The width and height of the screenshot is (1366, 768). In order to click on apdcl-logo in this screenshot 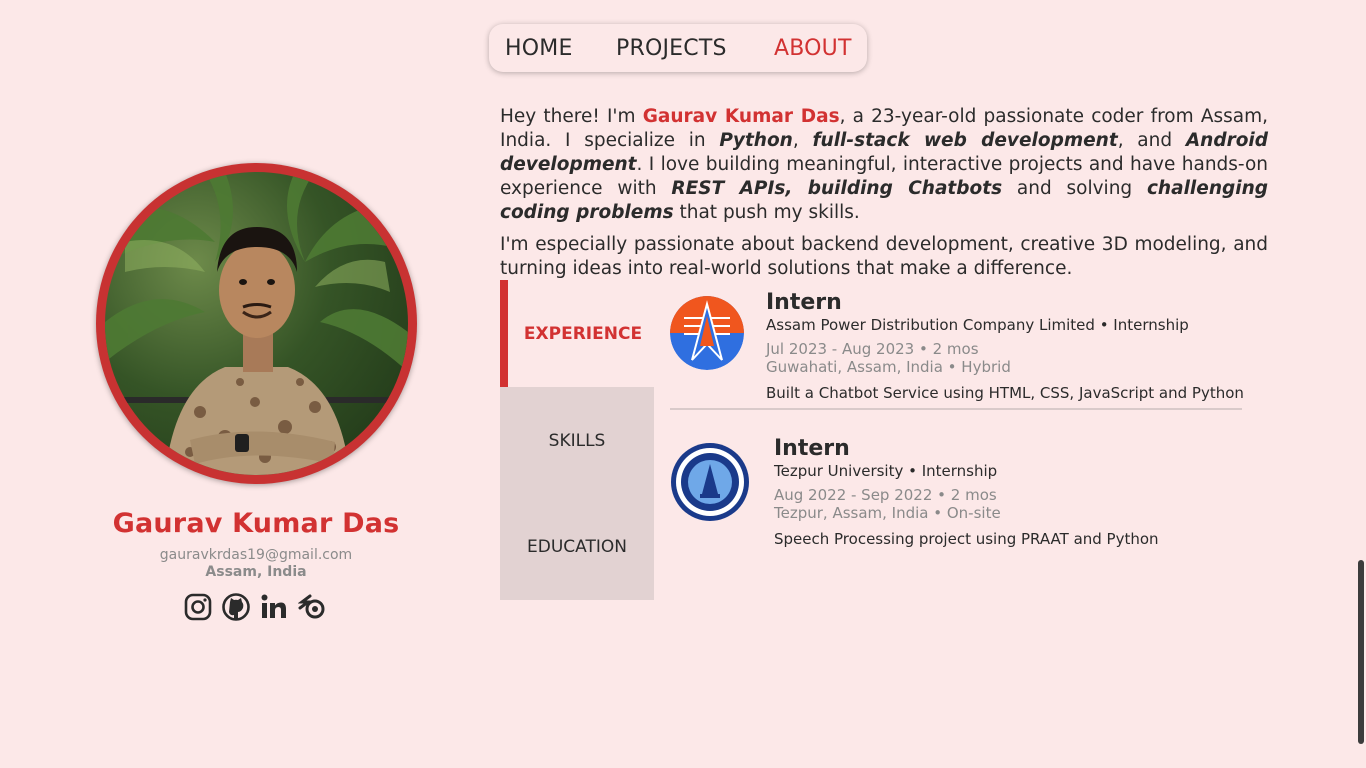, I will do `click(707, 333)`.